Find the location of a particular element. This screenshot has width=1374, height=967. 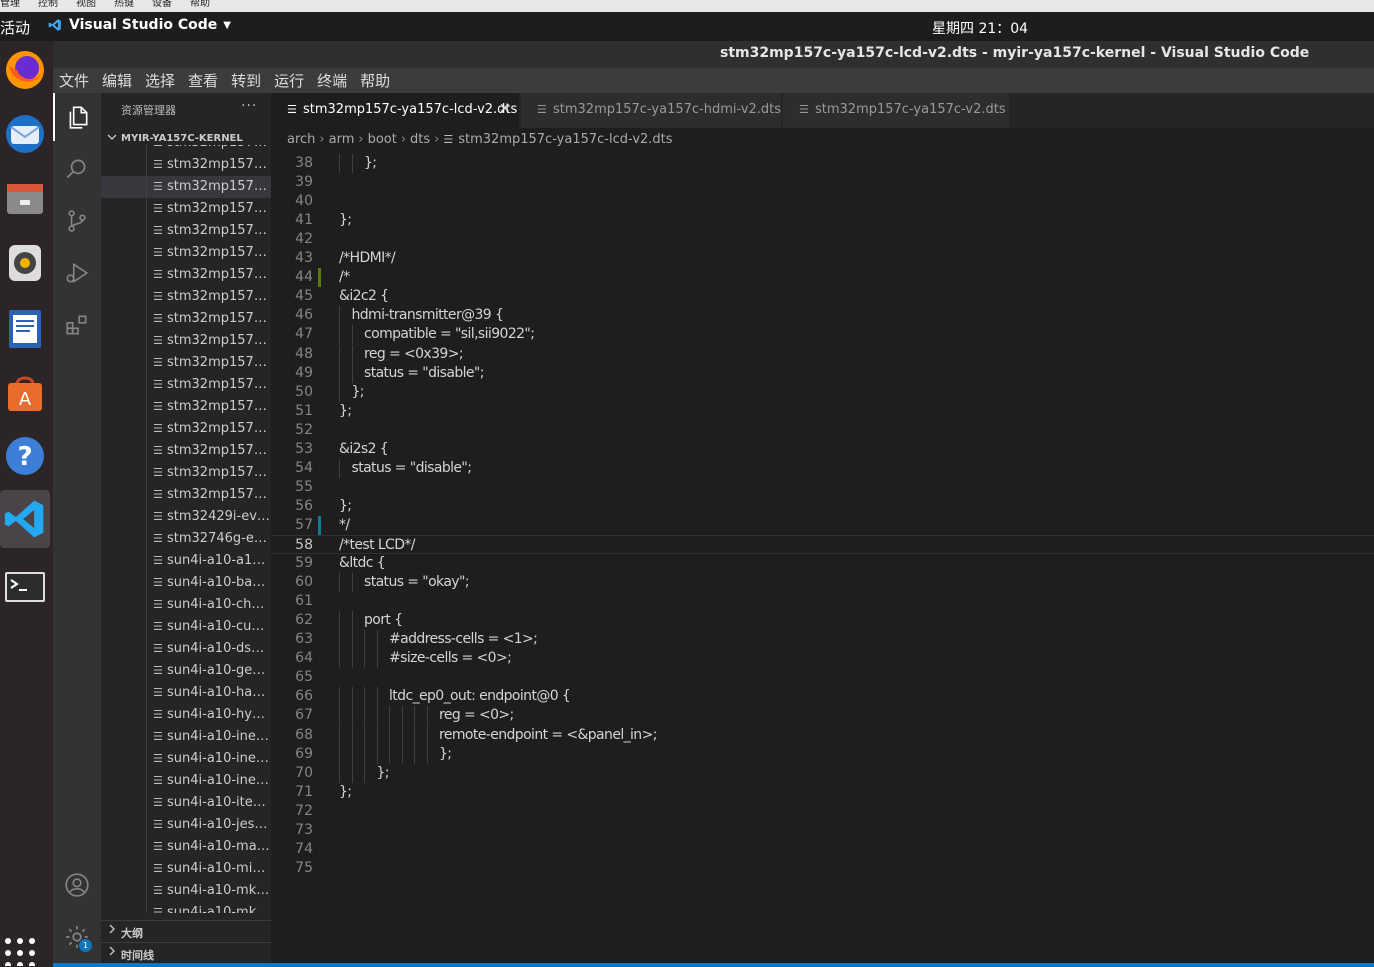

menu-item: 终端 is located at coordinates (332, 80).